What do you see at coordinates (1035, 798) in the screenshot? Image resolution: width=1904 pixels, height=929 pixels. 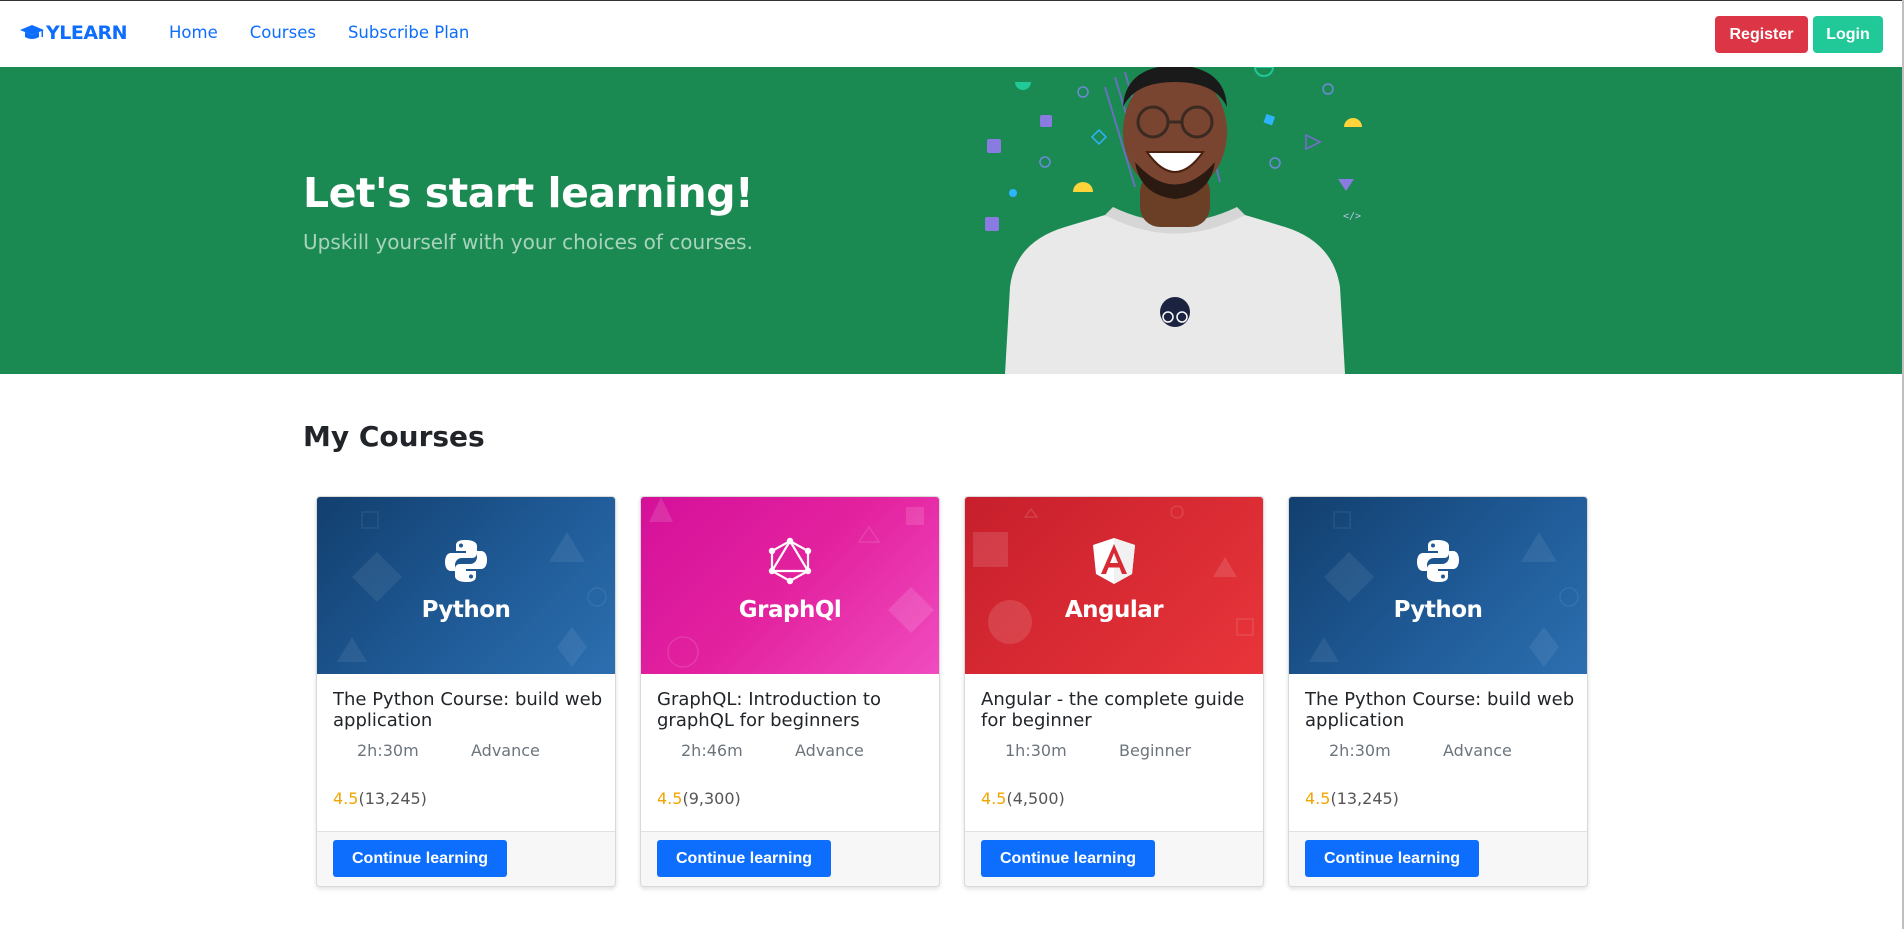 I see `rating-count: (4,500)` at bounding box center [1035, 798].